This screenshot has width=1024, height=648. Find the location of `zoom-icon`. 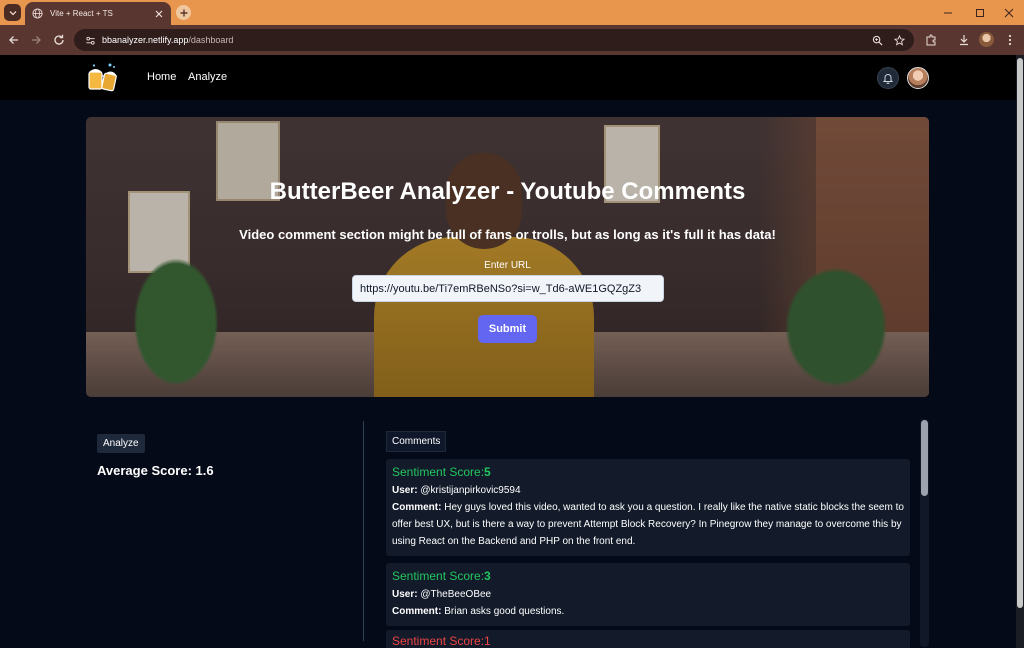

zoom-icon is located at coordinates (877, 40).